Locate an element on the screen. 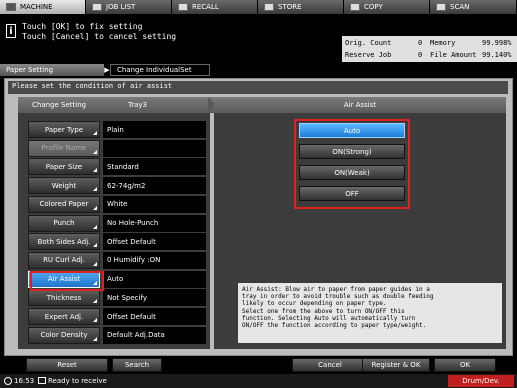 This screenshot has height=388, width=517. settings-row: Paper Size Standard is located at coordinates (117, 167).